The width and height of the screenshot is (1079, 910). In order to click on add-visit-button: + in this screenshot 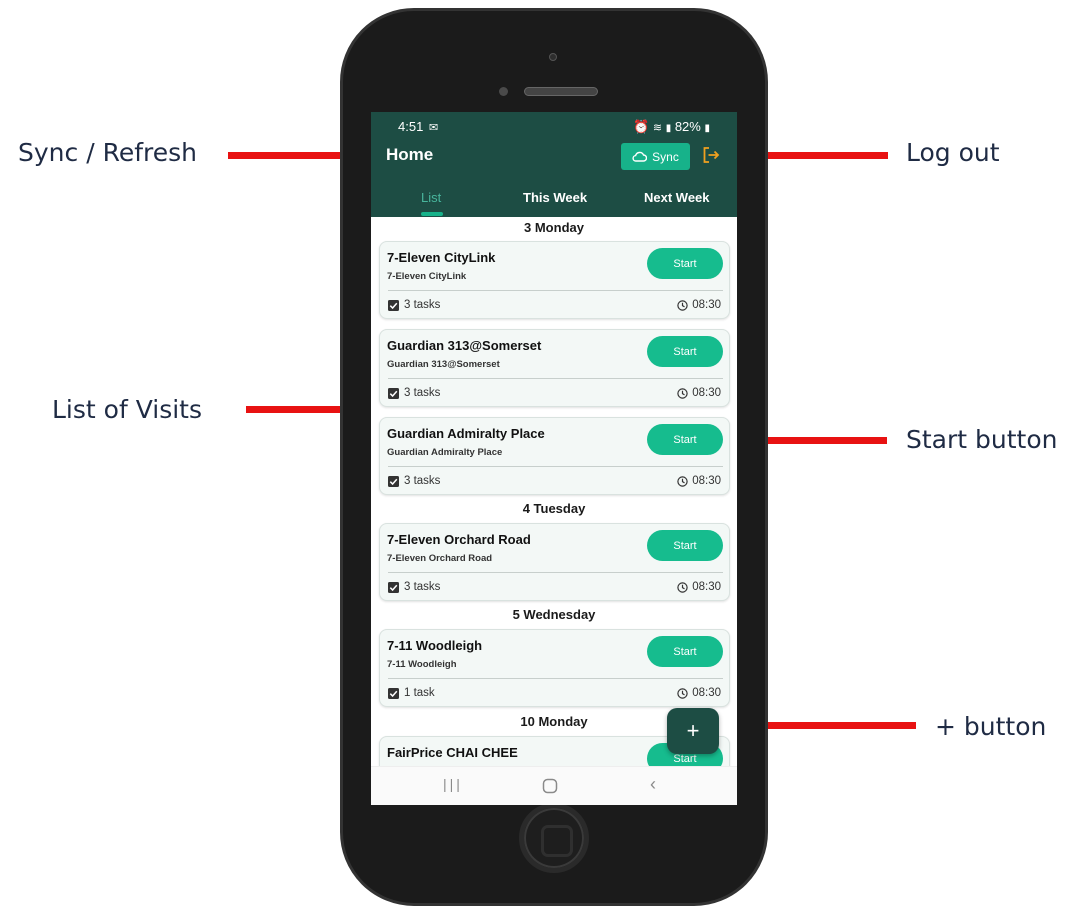, I will do `click(693, 731)`.